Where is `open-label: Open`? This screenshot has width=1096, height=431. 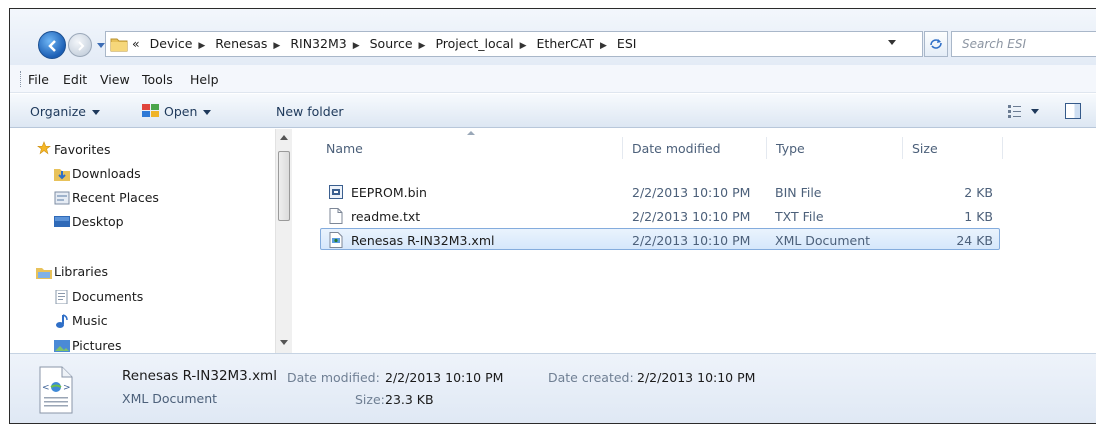 open-label: Open is located at coordinates (181, 111).